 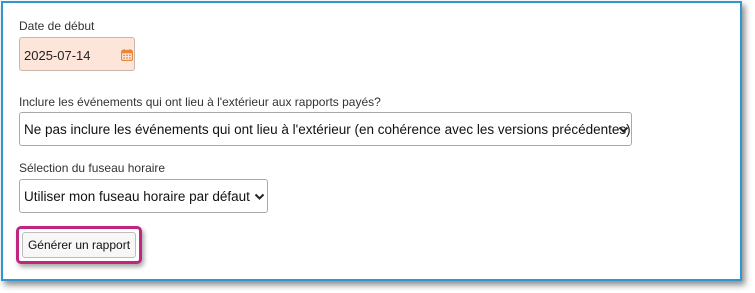 I want to click on generate-report-button: Générer un rapport, so click(x=79, y=245).